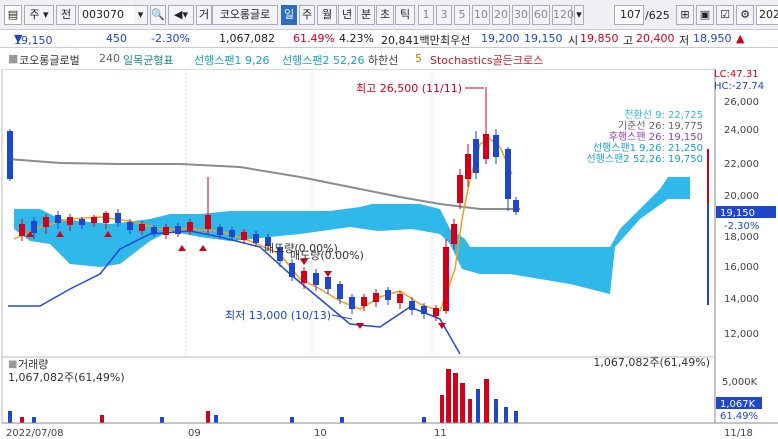 Image resolution: width=778 pixels, height=439 pixels. I want to click on quote-low: 18,950, so click(712, 38).